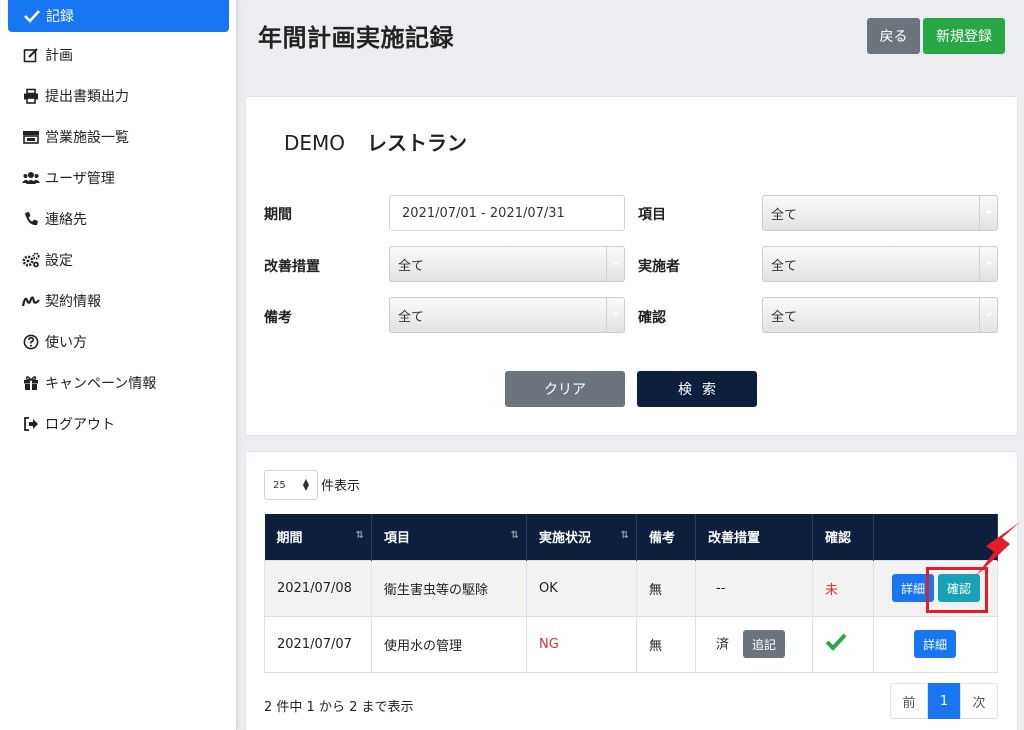 The image size is (1024, 730). Describe the element at coordinates (764, 644) in the screenshot. I see `append-button: 追記` at that location.